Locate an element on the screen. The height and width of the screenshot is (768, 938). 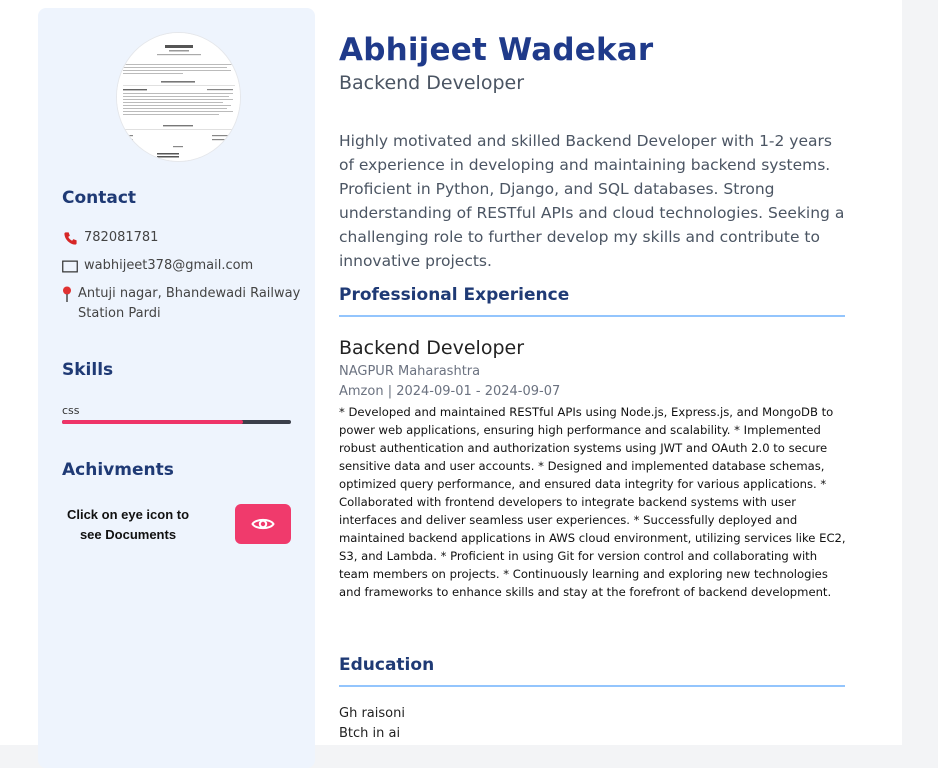
contact-email-text: wabhijeet378@gmail.com is located at coordinates (169, 265).